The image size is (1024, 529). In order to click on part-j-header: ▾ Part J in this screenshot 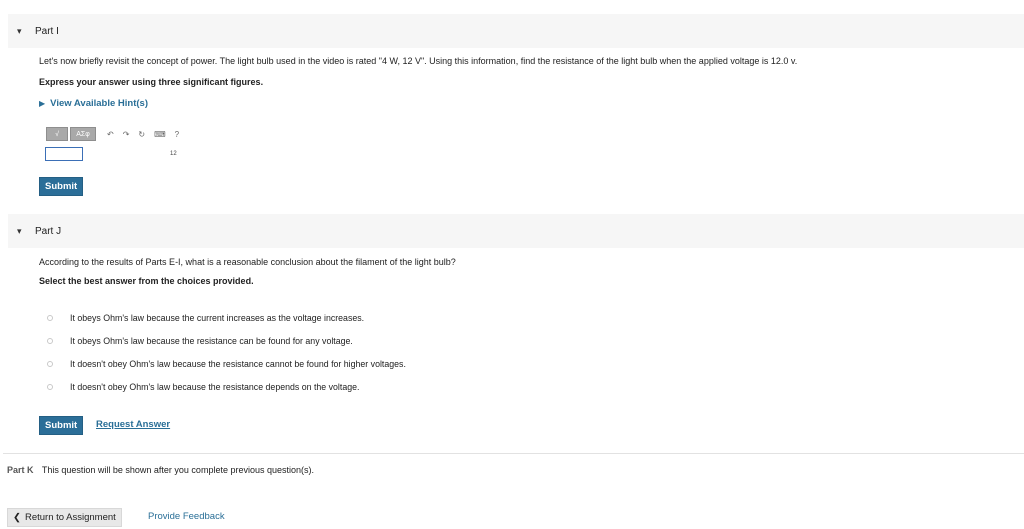, I will do `click(516, 231)`.